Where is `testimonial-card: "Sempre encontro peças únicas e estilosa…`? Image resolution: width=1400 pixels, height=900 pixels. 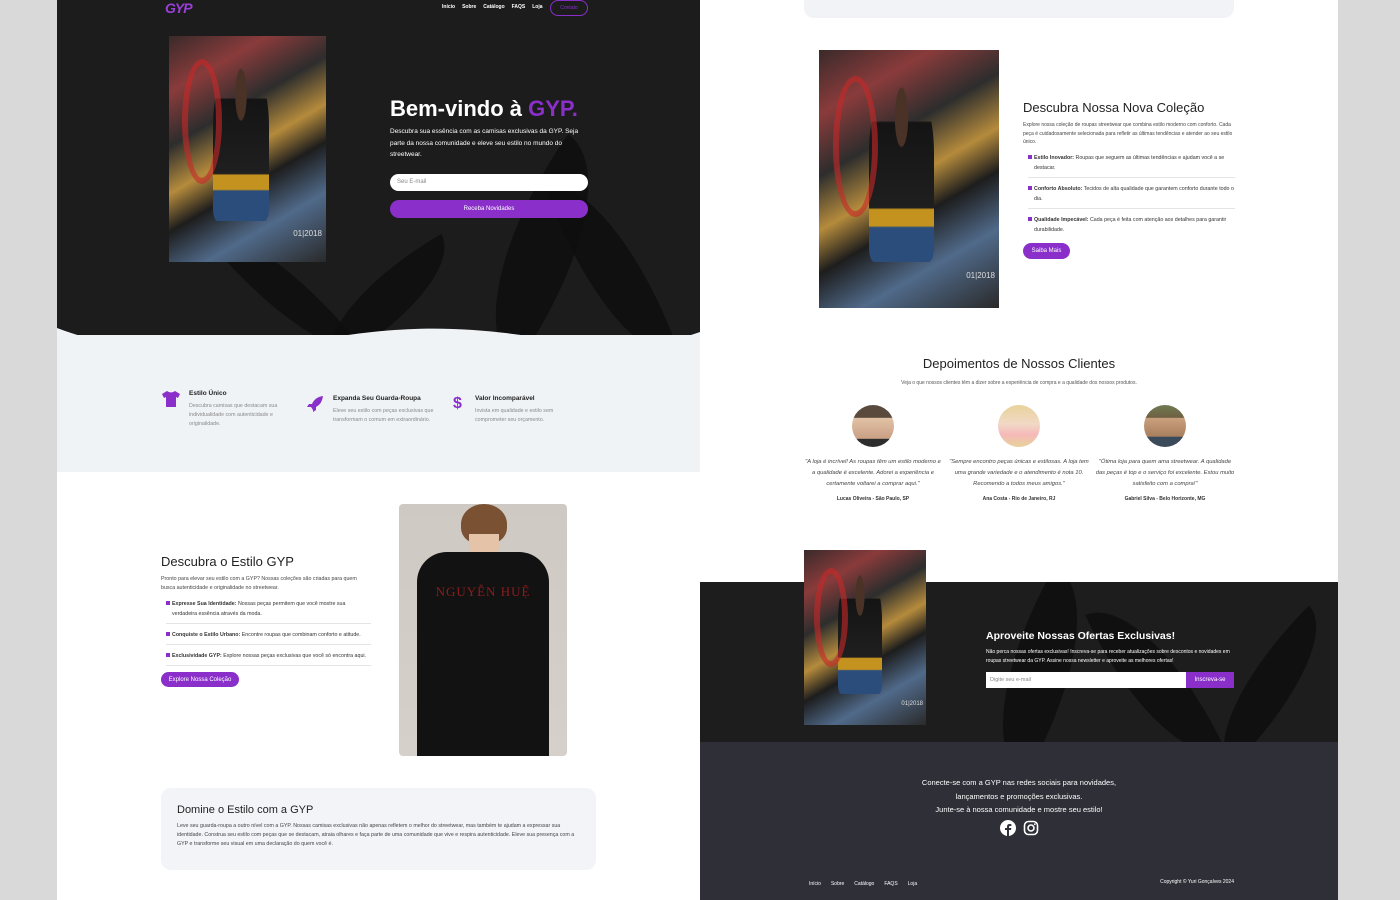 testimonial-card: "Sempre encontro peças únicas e estilosa… is located at coordinates (1019, 453).